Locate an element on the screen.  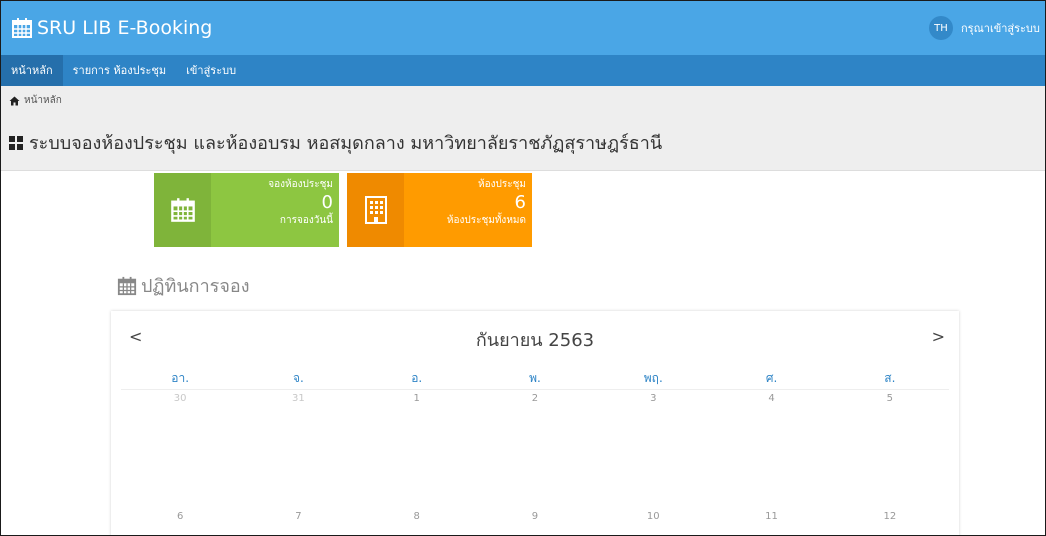
calendar-day: 2 is located at coordinates (535, 399).